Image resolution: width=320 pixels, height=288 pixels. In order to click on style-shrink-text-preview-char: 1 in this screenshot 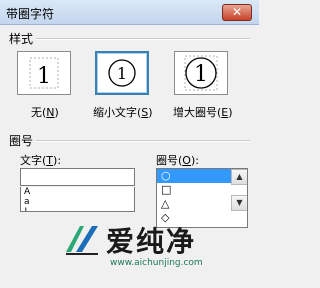, I will do `click(122, 73)`.